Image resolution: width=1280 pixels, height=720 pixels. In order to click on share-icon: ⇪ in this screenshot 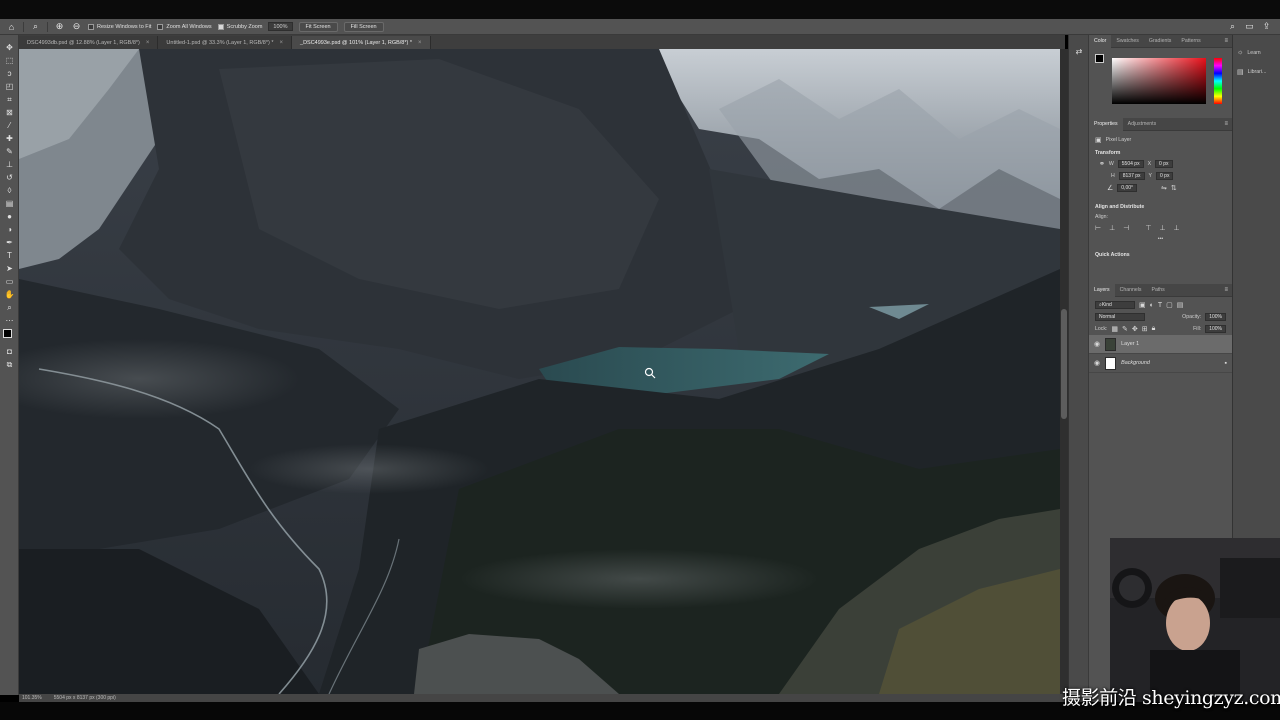, I will do `click(1266, 26)`.